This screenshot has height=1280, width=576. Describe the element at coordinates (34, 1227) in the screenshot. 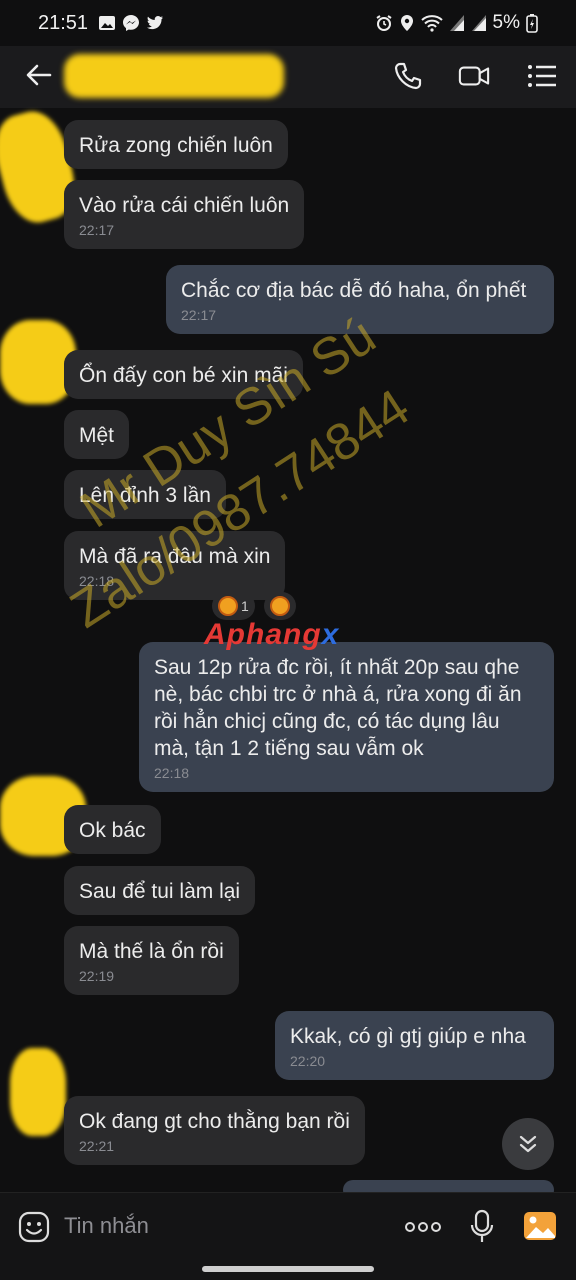

I see `emoji-icon` at that location.